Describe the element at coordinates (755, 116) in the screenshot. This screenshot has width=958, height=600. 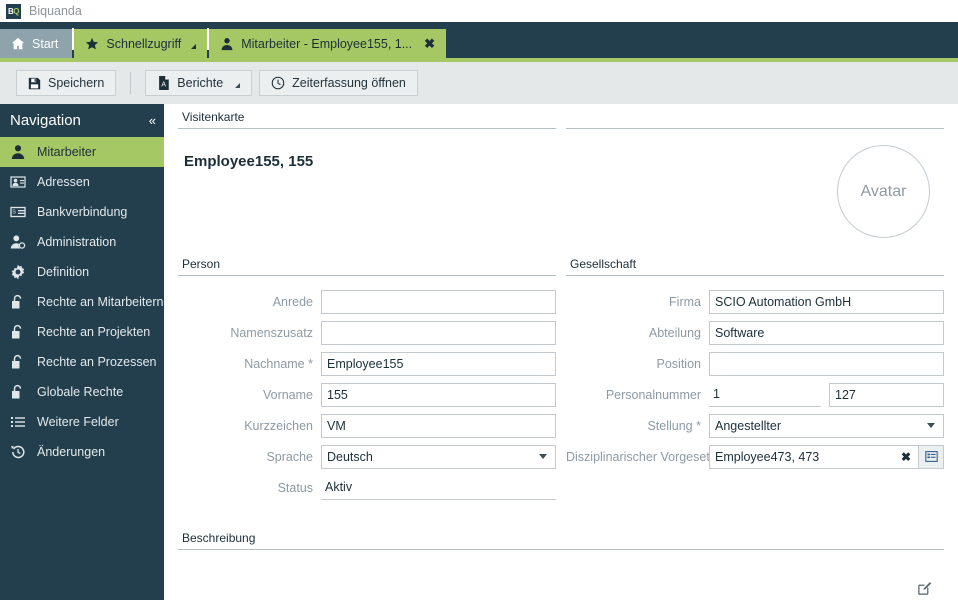
I see `section-title-visitenkarte-right` at that location.